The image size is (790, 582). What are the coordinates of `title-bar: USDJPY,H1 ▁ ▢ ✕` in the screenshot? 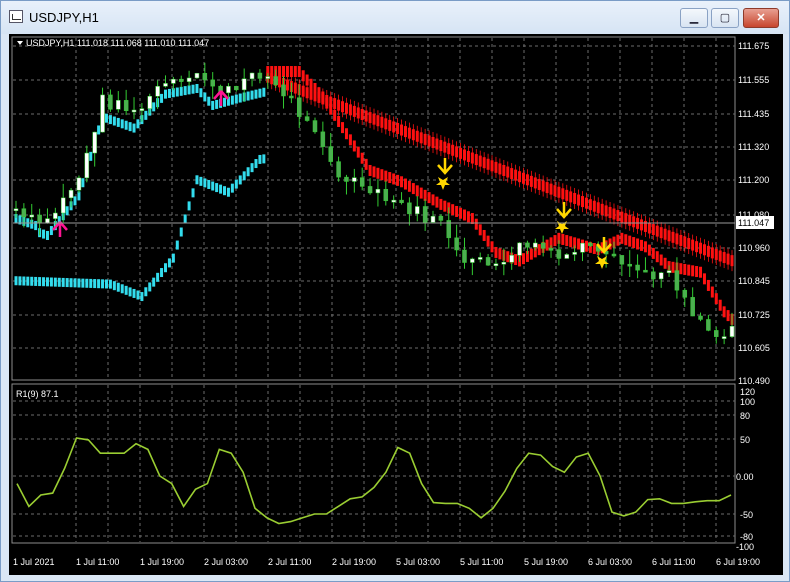 It's located at (395, 17).